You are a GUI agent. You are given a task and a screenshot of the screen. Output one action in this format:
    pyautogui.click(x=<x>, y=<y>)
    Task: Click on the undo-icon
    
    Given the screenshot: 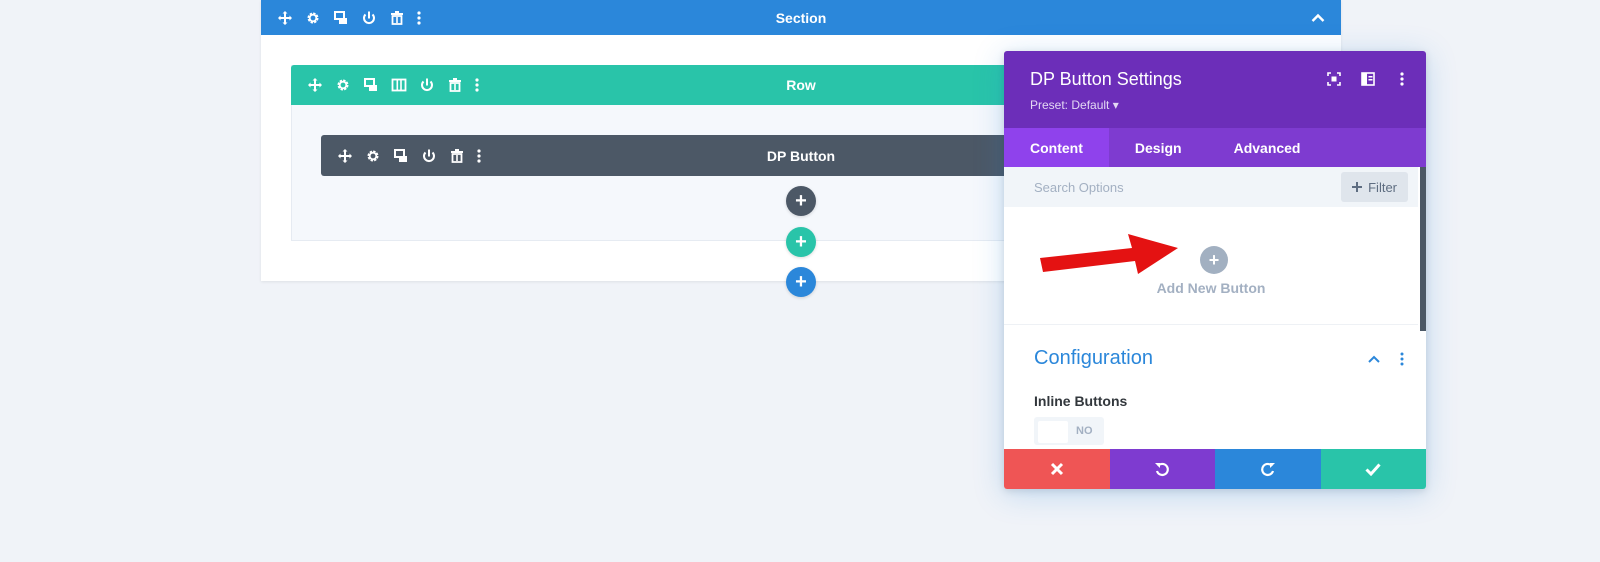 What is the action you would take?
    pyautogui.click(x=1162, y=469)
    